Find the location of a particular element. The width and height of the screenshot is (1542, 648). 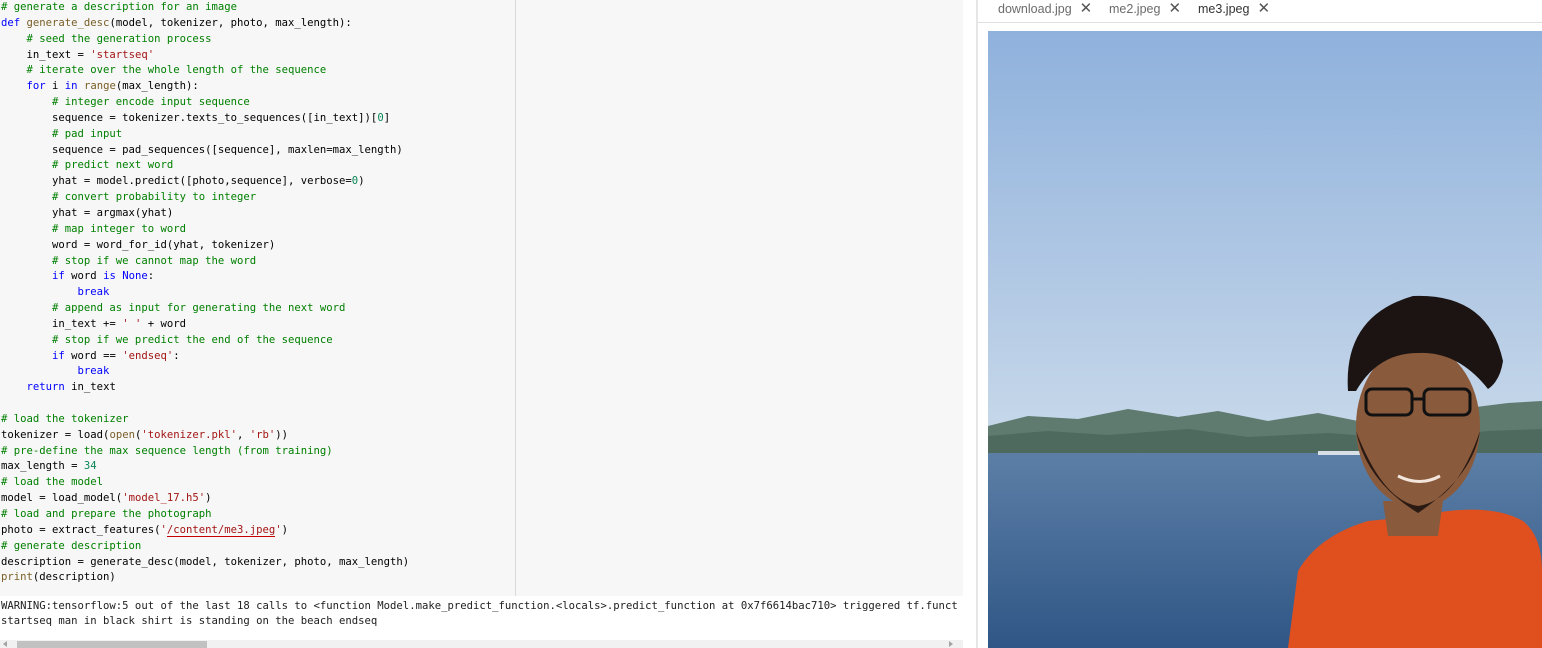

code-line: # map integer to word is located at coordinates (205, 230).